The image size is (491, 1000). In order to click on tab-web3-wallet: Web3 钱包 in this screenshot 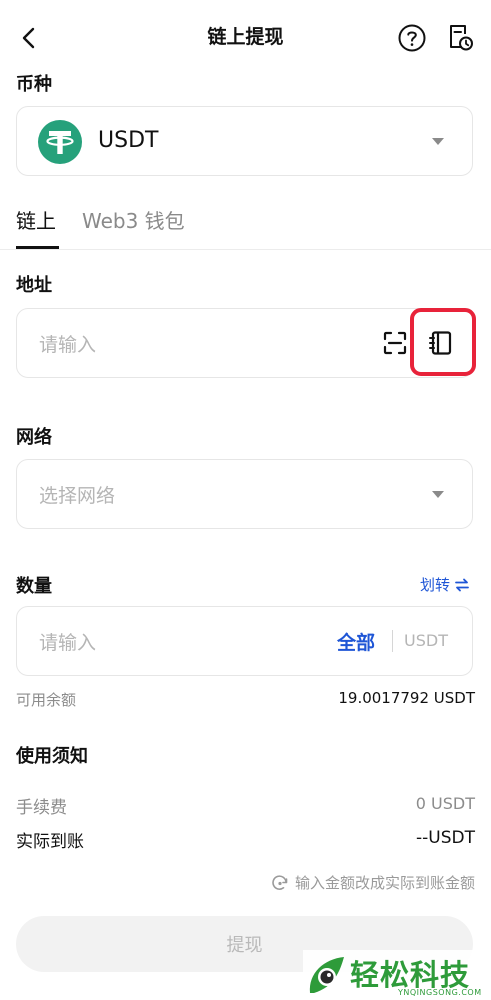, I will do `click(133, 227)`.